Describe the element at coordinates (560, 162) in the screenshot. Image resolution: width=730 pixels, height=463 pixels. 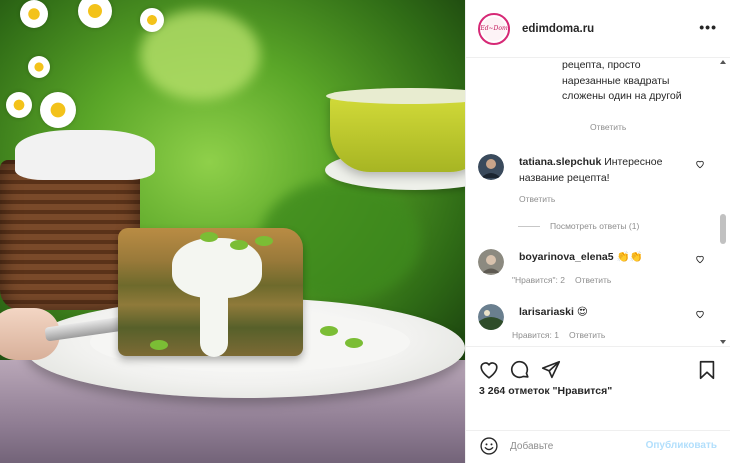
I see `comment-username: tatiana.slepchuk` at that location.